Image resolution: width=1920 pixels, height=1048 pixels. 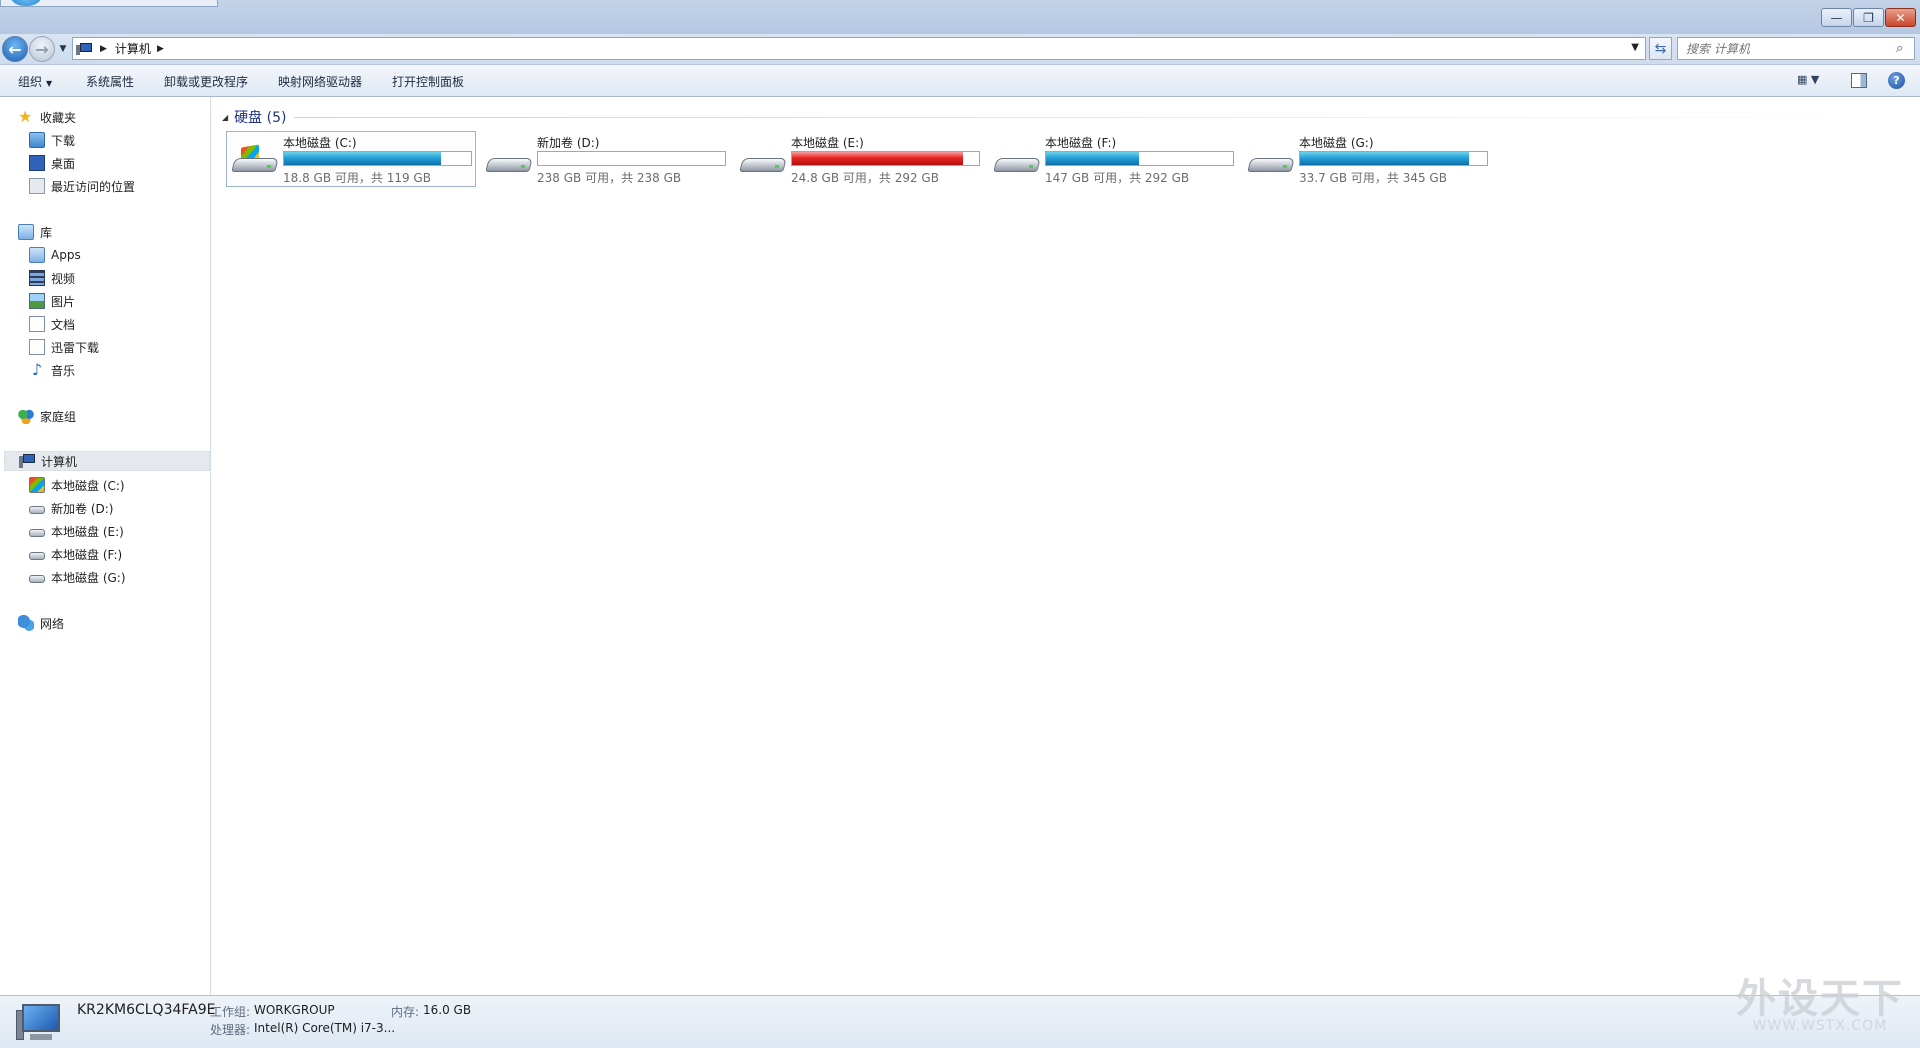 What do you see at coordinates (55, 255) in the screenshot?
I see `sidebar-item-apps: Apps` at bounding box center [55, 255].